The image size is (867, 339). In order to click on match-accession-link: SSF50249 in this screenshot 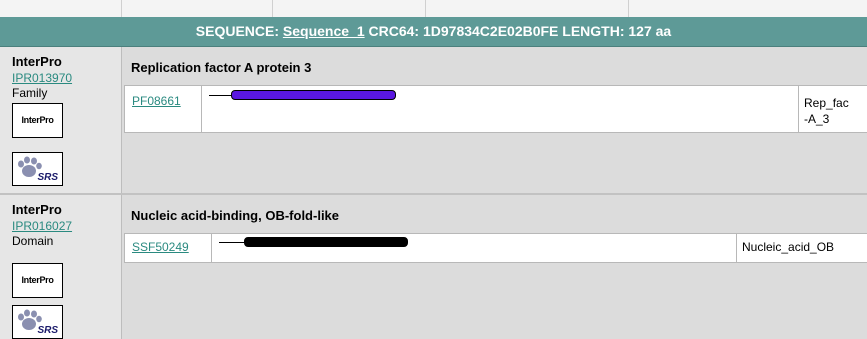, I will do `click(160, 247)`.